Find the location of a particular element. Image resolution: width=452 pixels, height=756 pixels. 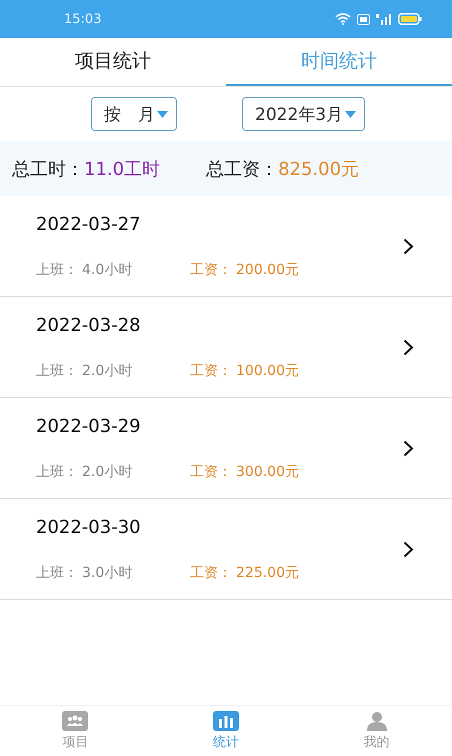

date-text: 2022-03-29 is located at coordinates (89, 426).